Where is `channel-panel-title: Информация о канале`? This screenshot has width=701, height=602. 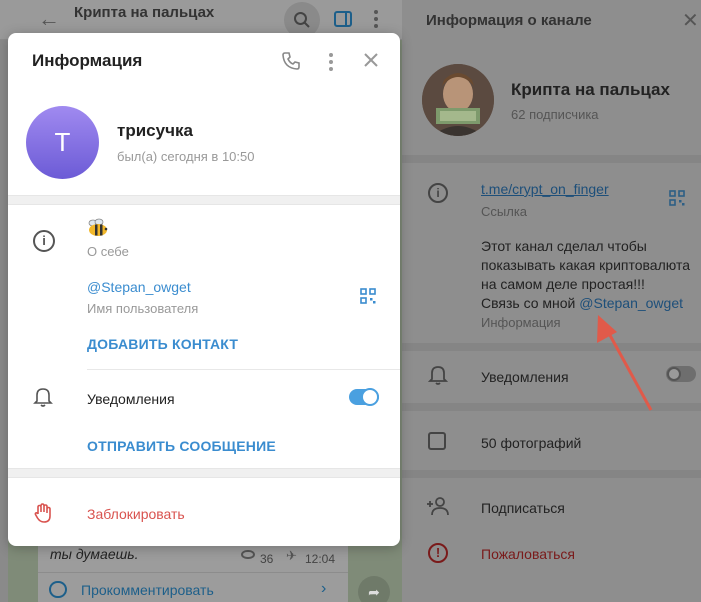
channel-panel-title: Информация о канале is located at coordinates (509, 20).